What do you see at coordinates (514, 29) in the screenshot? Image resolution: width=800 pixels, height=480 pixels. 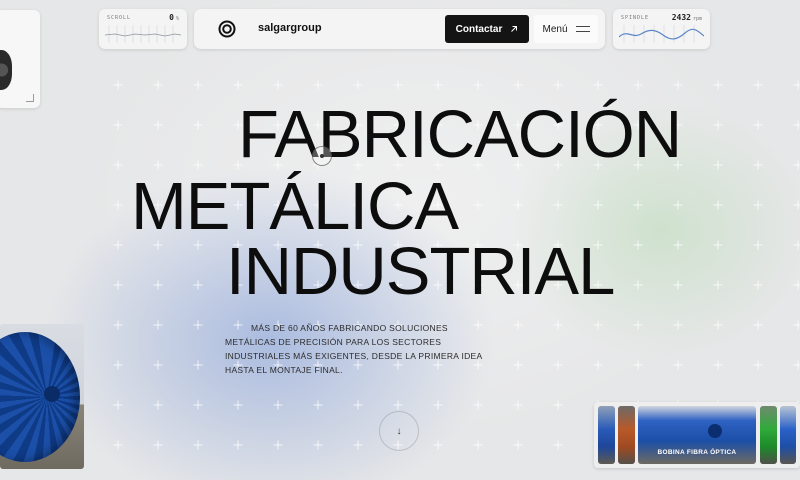 I see `arrow-up-right-icon` at bounding box center [514, 29].